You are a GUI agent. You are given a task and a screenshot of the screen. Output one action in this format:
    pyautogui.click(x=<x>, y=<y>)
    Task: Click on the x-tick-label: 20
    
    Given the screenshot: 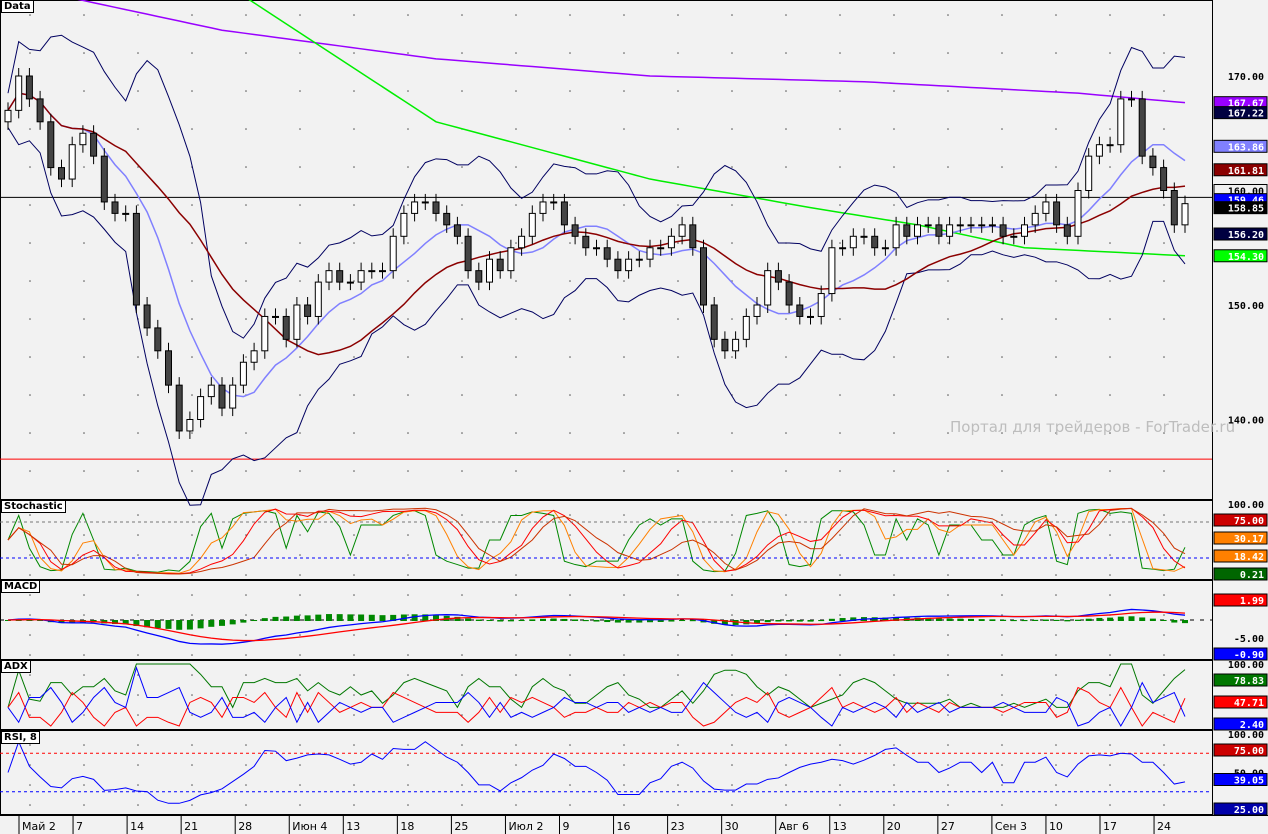 What is the action you would take?
    pyautogui.click(x=894, y=826)
    